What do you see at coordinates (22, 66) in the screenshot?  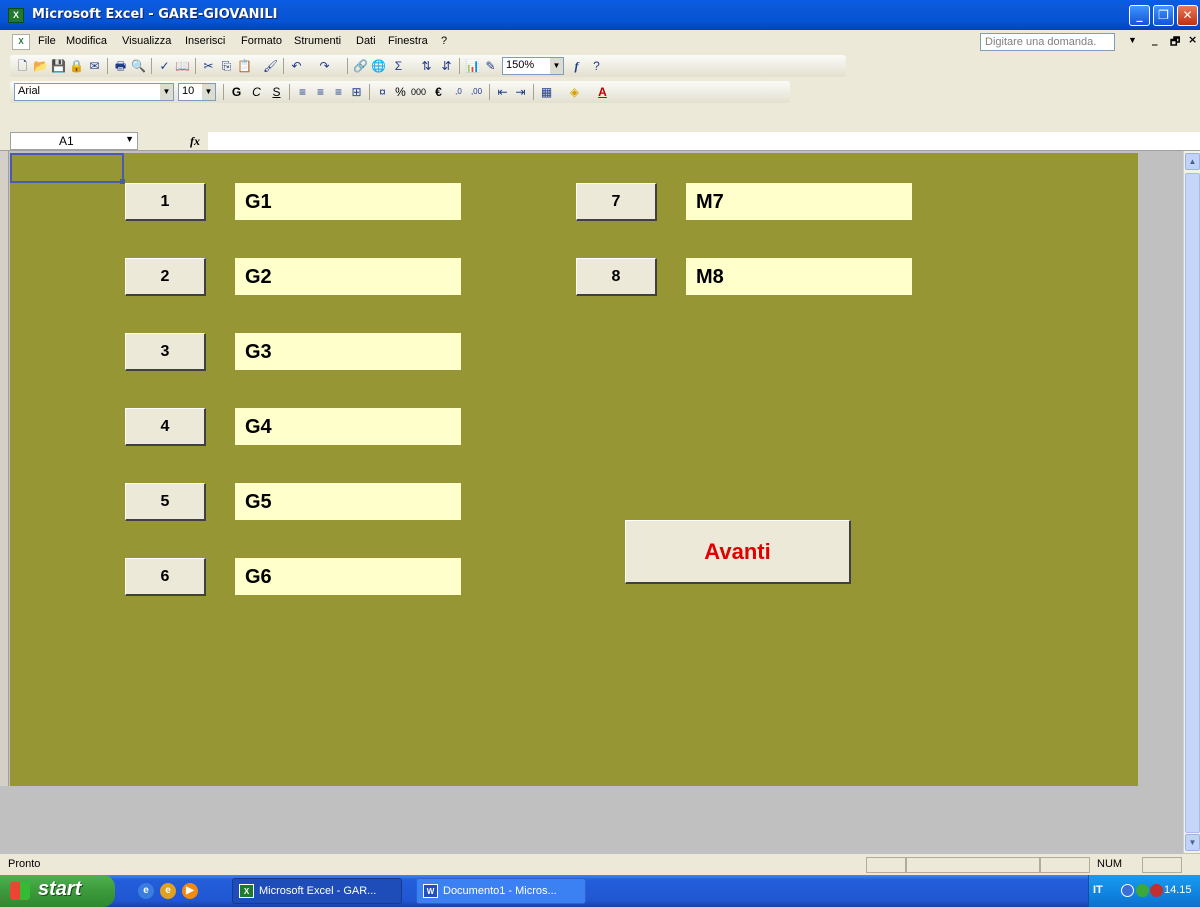 I see `new-file-icon: 🗋` at bounding box center [22, 66].